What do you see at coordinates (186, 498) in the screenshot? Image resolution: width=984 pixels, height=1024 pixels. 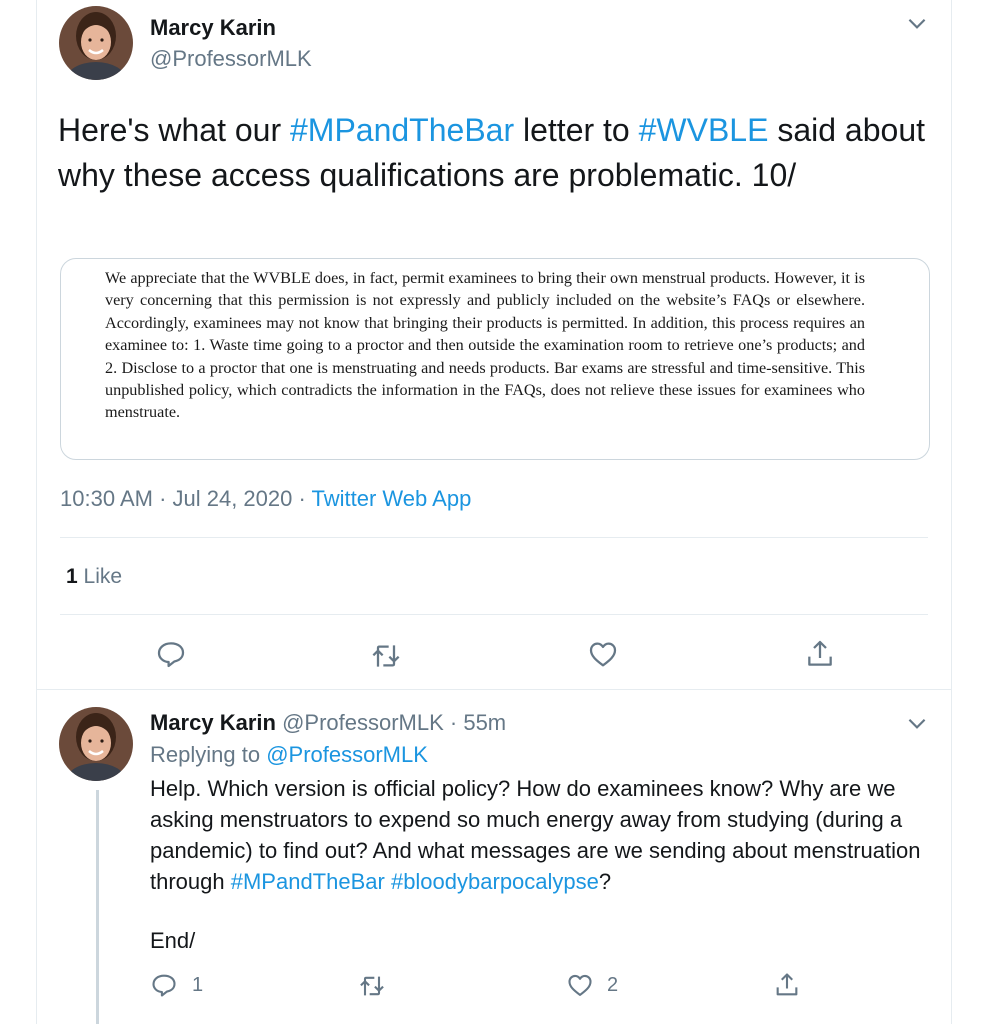 I see `timestamp: 10:30 AM · Jul 24, 2020 ·` at bounding box center [186, 498].